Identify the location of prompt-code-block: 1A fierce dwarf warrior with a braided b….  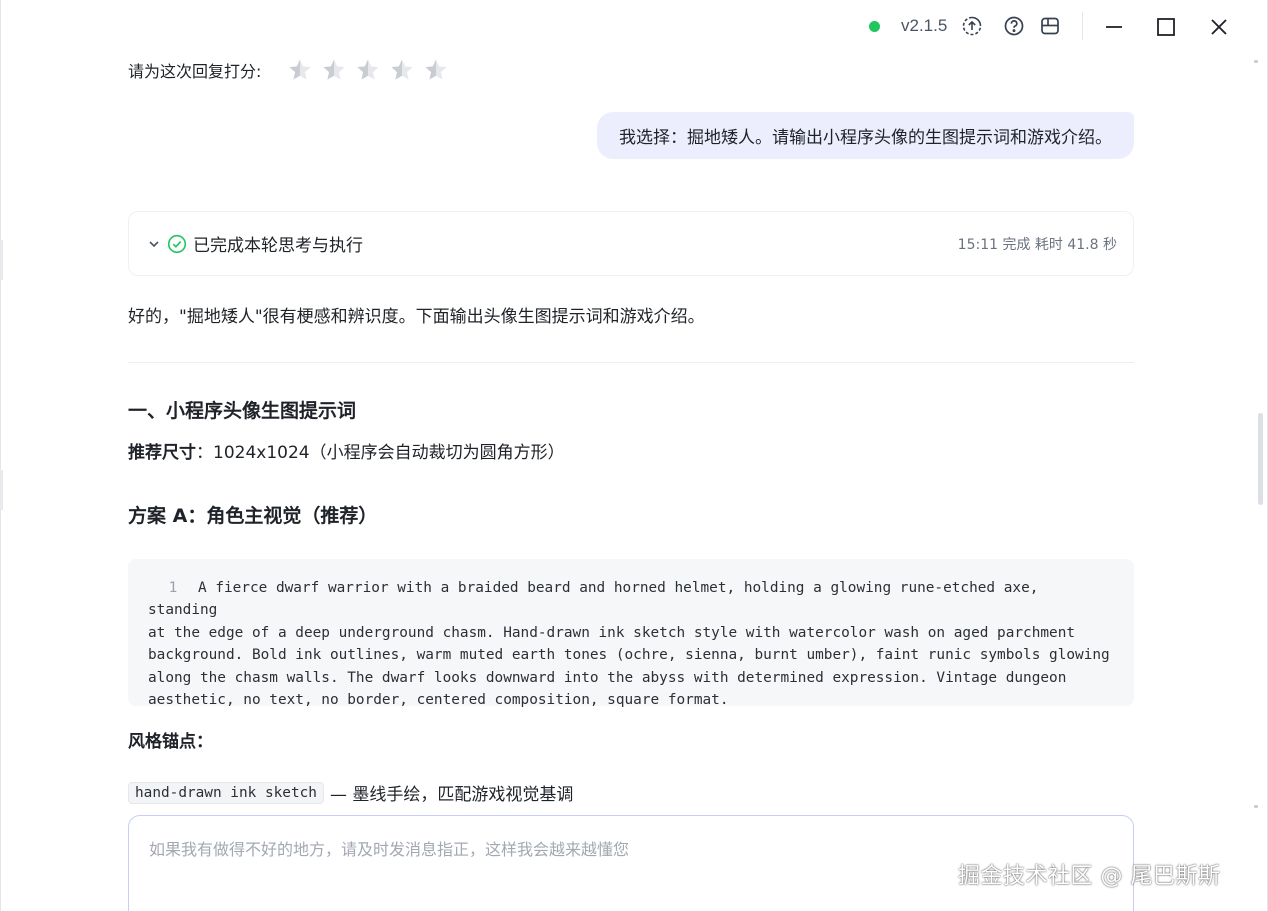
(631, 633).